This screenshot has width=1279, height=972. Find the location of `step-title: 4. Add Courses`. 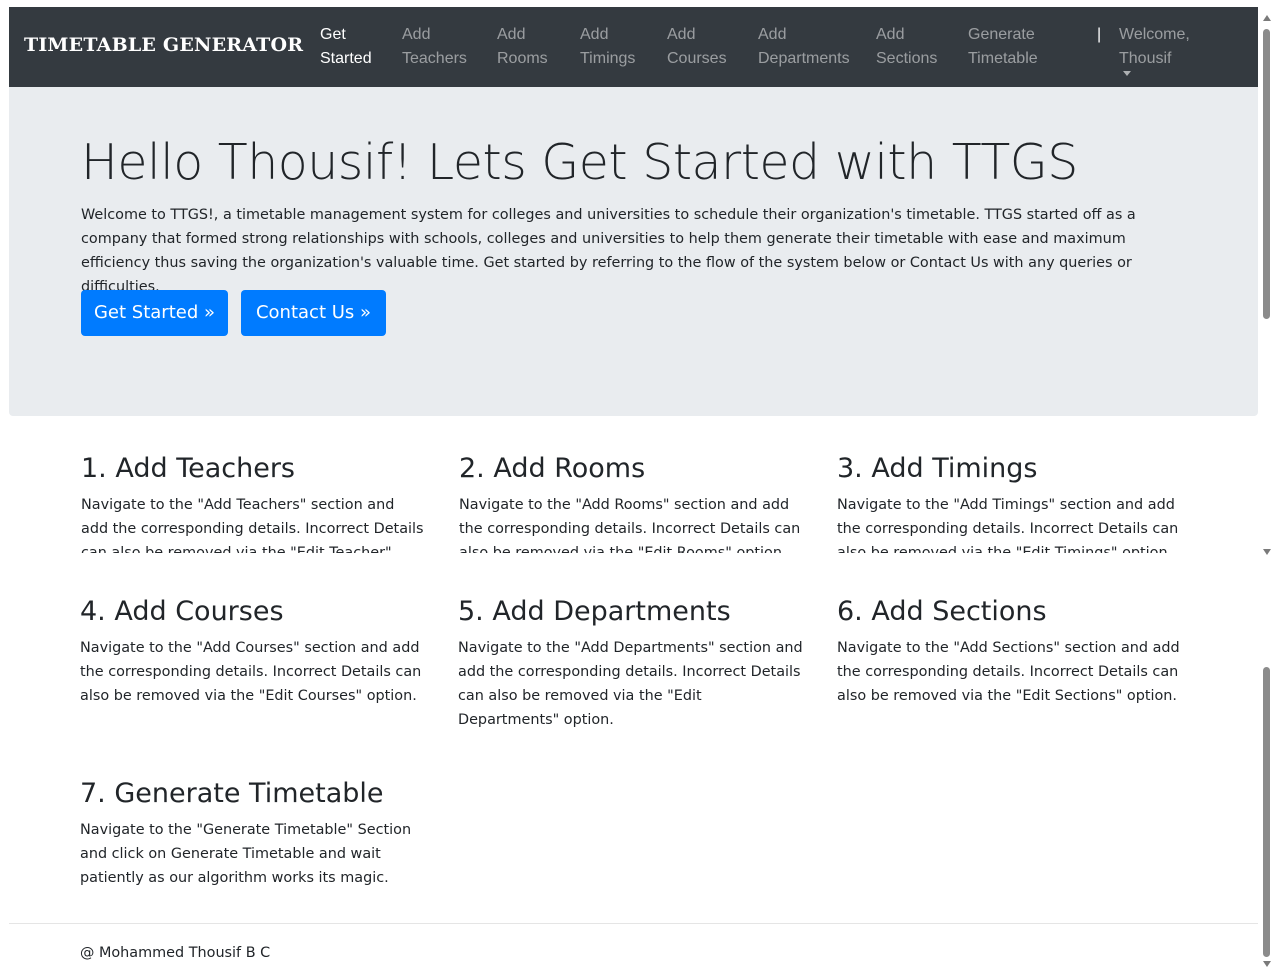

step-title: 4. Add Courses is located at coordinates (182, 611).